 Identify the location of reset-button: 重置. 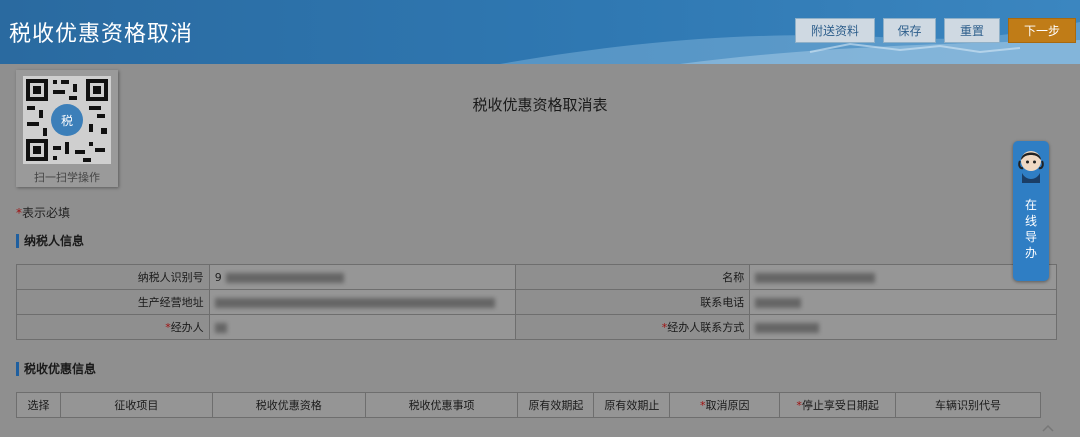
(972, 30).